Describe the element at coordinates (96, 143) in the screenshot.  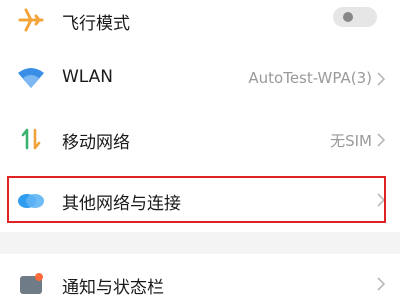
I see `mobile-network-label: 移动网络` at that location.